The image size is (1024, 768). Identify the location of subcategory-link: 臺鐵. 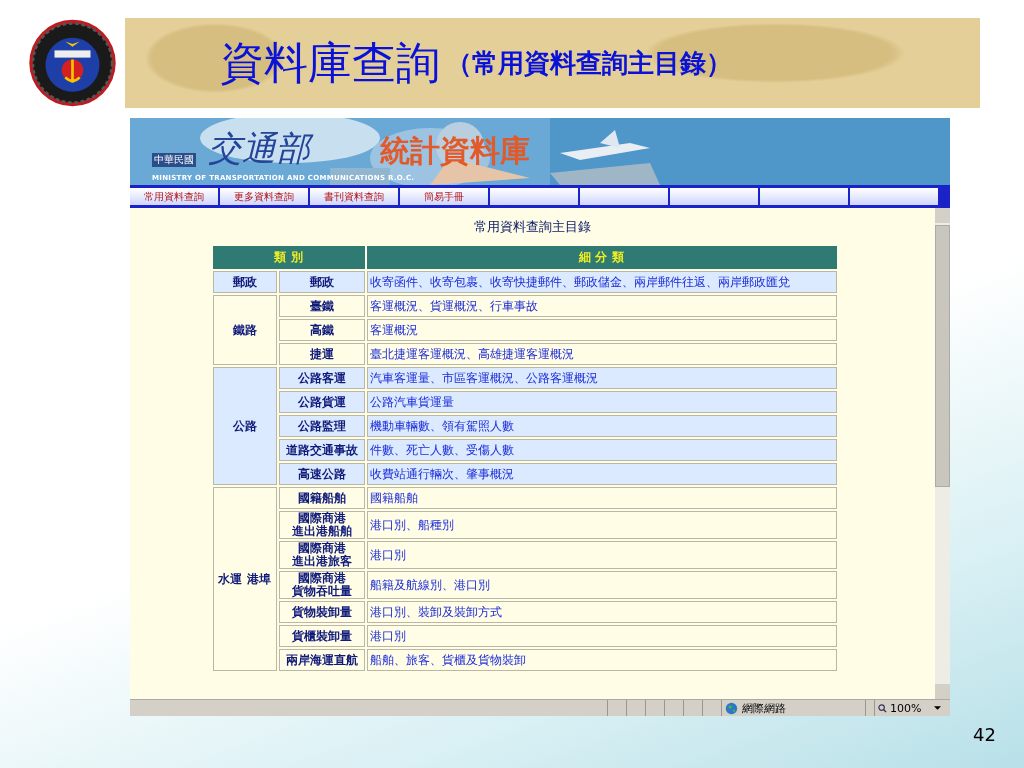
(321, 306).